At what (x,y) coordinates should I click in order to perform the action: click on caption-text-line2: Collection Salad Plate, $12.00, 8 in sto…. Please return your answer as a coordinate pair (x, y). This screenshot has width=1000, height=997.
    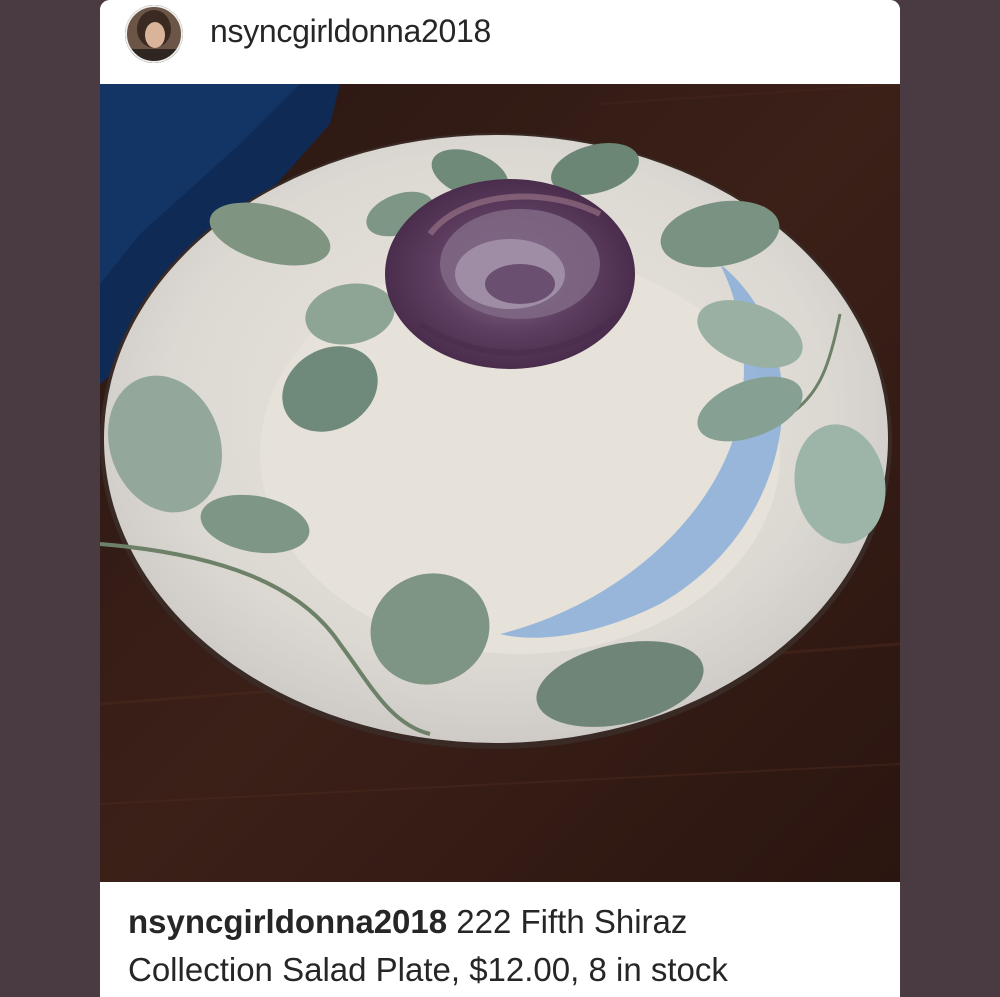
    Looking at the image, I should click on (428, 969).